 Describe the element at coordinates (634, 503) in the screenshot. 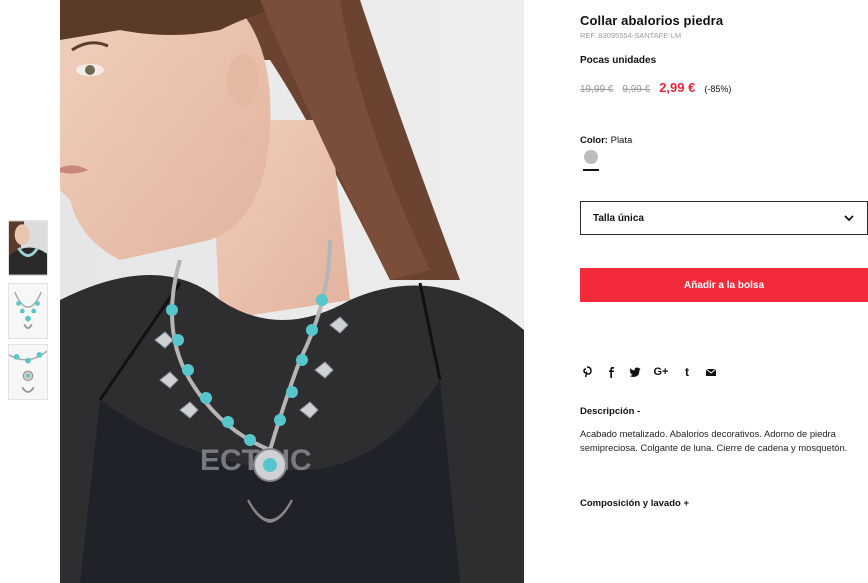

I see `composition-toggle: Composición y lavado +` at that location.